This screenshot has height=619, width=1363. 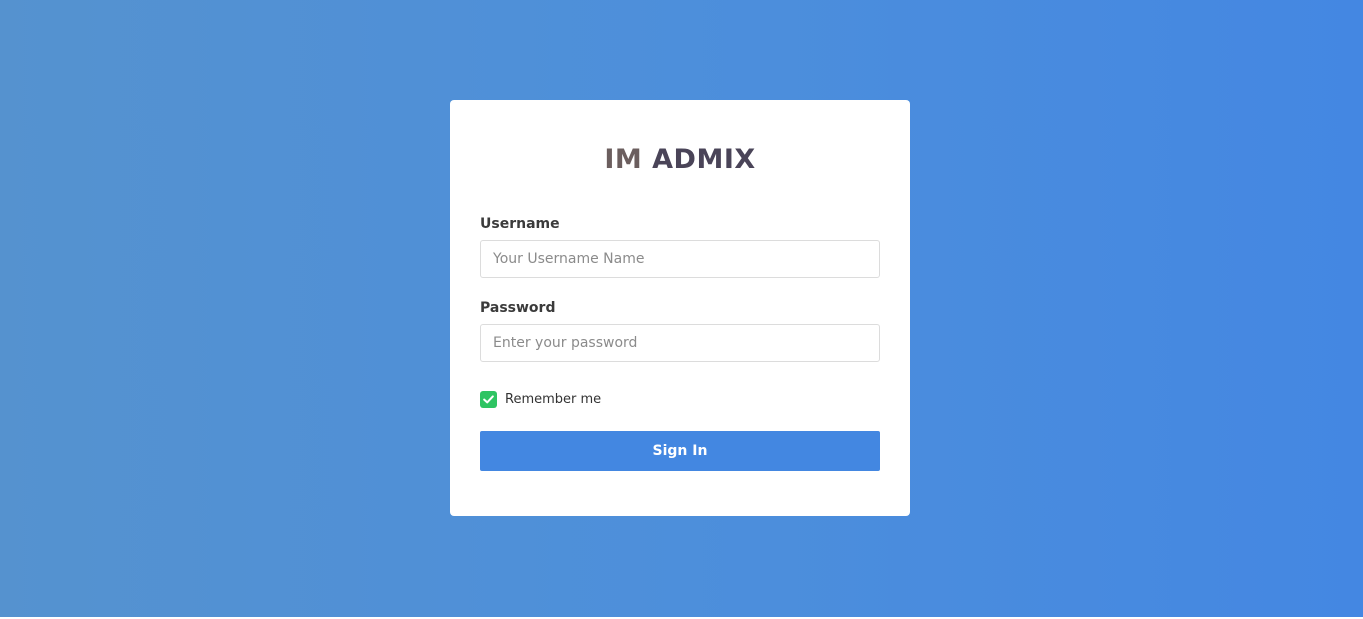 I want to click on username-input, so click(x=680, y=259).